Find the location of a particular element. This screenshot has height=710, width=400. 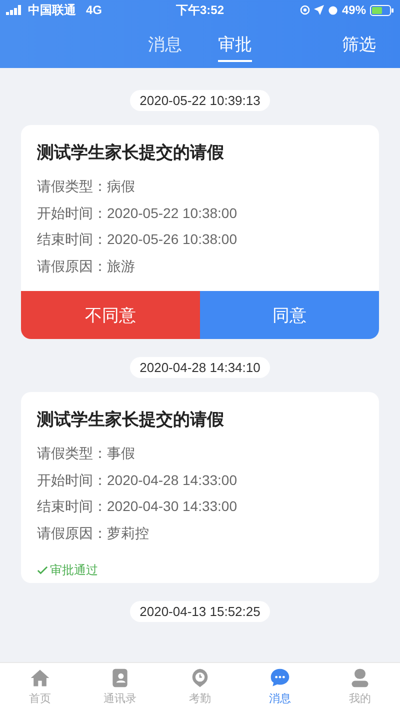

check-icon is located at coordinates (42, 570).